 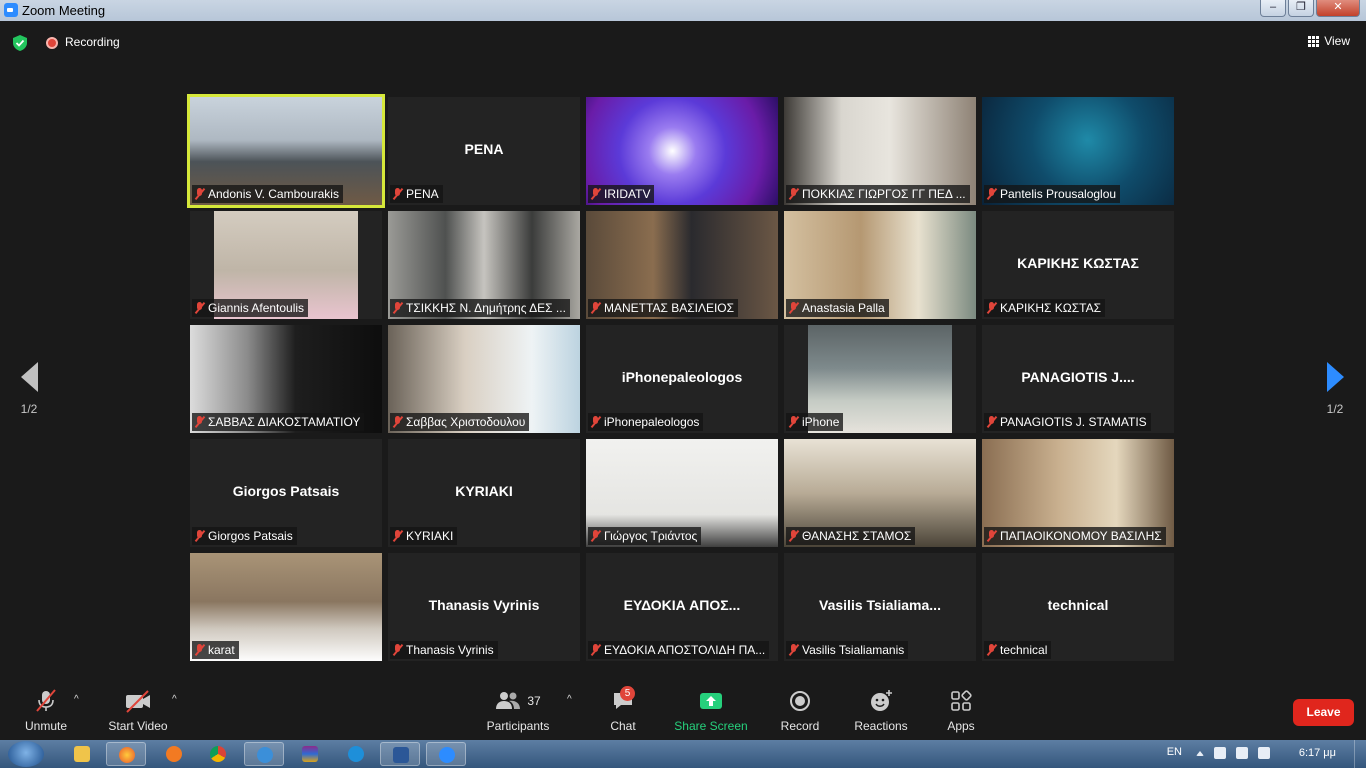 What do you see at coordinates (682, 493) in the screenshot?
I see `participant-tile: Γιώργος Τριάντος` at bounding box center [682, 493].